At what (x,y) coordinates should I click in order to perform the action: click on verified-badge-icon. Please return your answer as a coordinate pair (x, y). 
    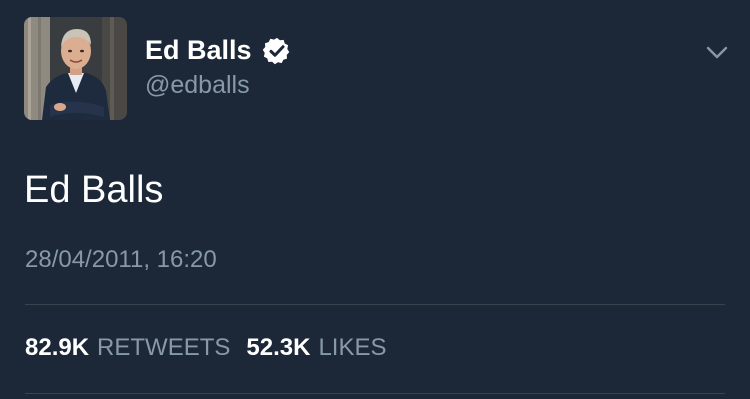
    Looking at the image, I should click on (276, 51).